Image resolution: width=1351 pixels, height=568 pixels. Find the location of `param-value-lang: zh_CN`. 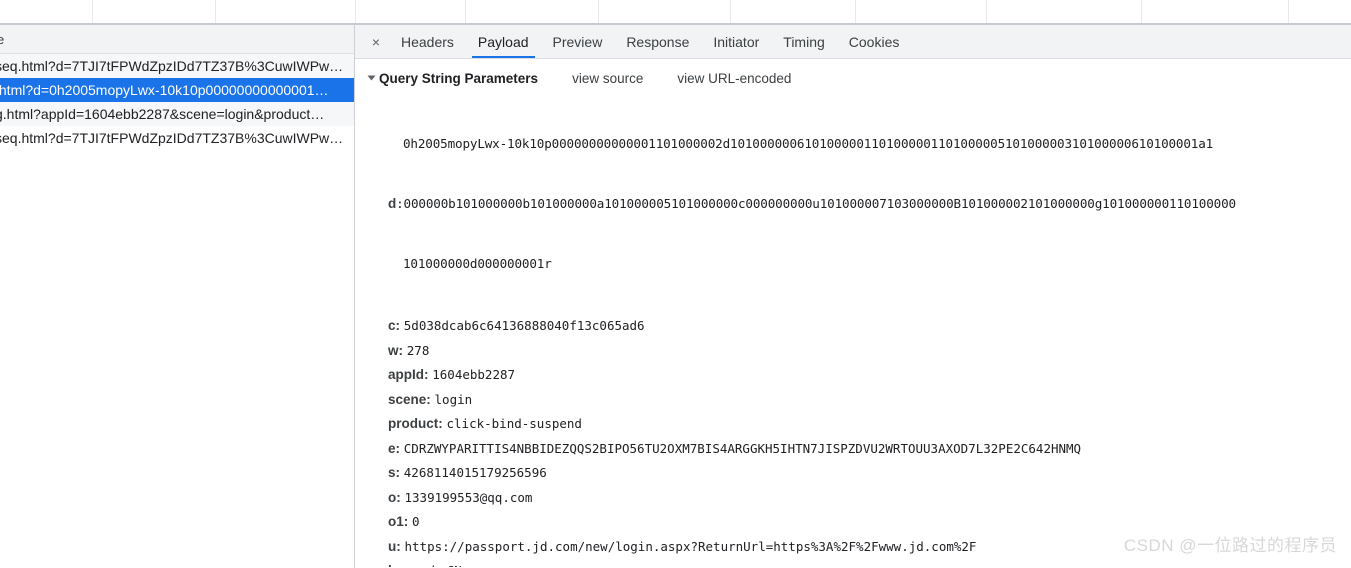

param-value-lang: zh_CN is located at coordinates (443, 565).